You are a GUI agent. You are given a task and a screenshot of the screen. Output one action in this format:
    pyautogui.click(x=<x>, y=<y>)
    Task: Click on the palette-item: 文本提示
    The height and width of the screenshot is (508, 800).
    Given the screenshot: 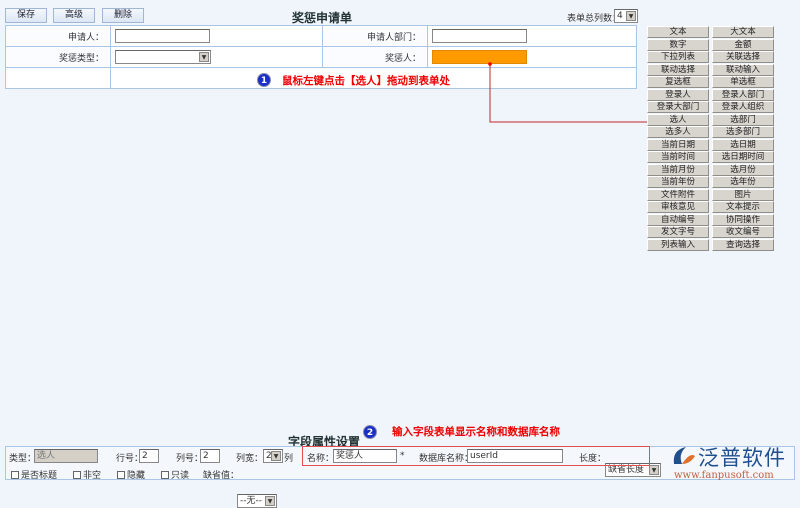 What is the action you would take?
    pyautogui.click(x=743, y=207)
    